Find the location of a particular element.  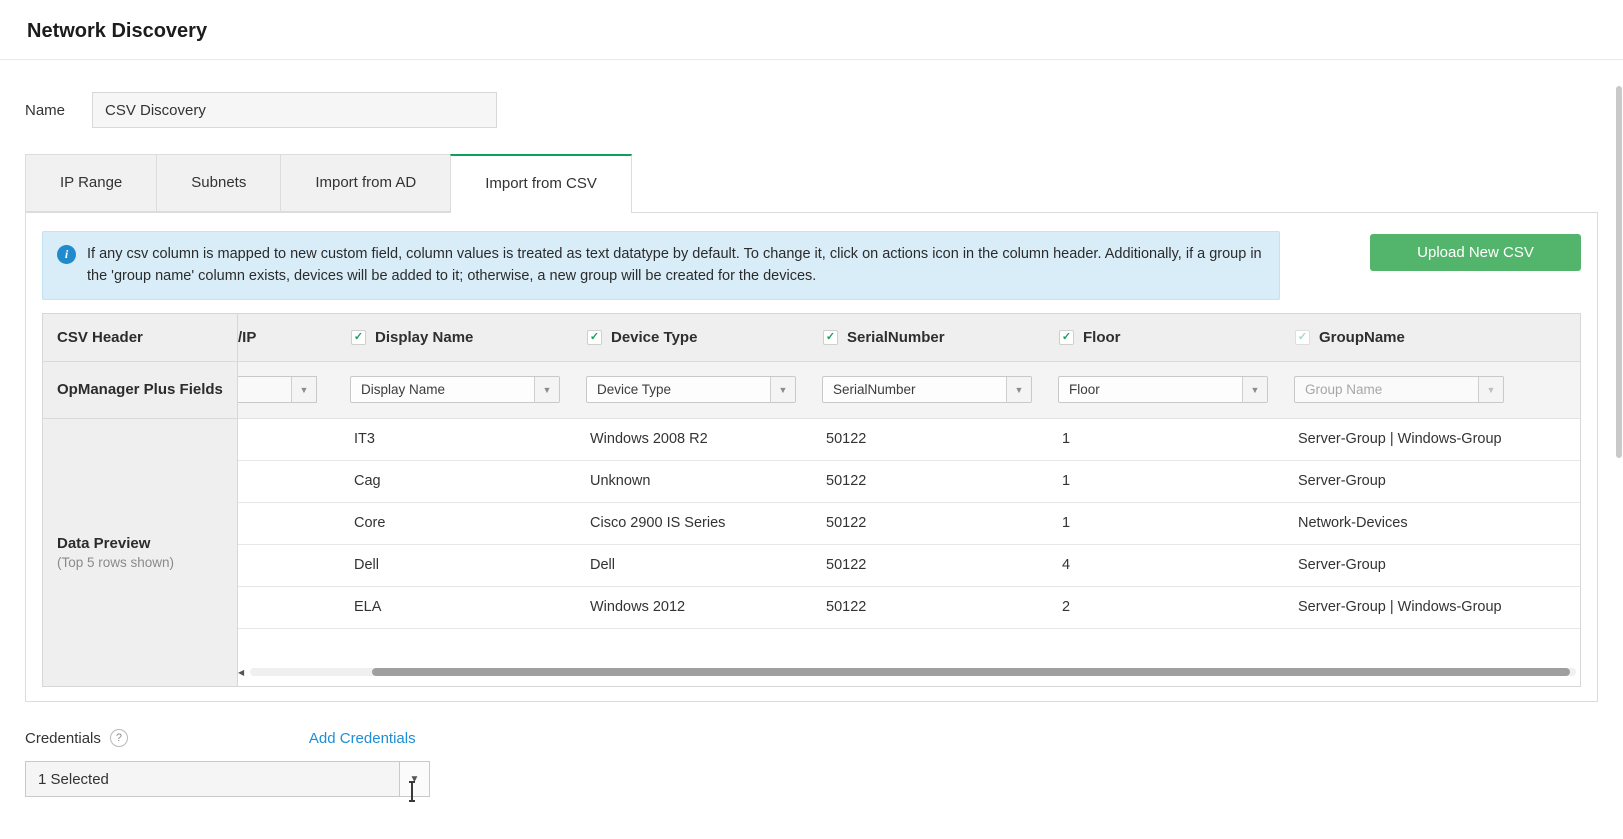

field-dropdown-device-type: Device Type ▼ is located at coordinates (691, 390).